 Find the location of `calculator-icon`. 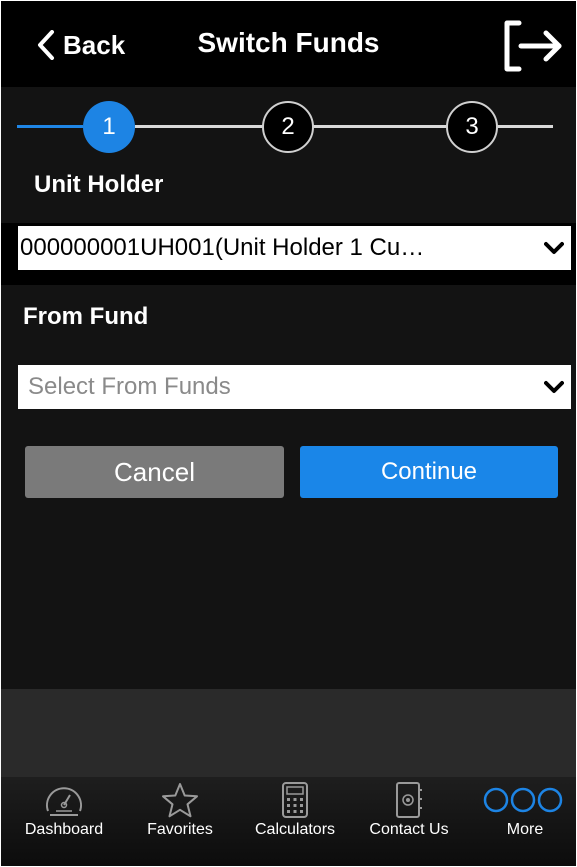

calculator-icon is located at coordinates (295, 800).